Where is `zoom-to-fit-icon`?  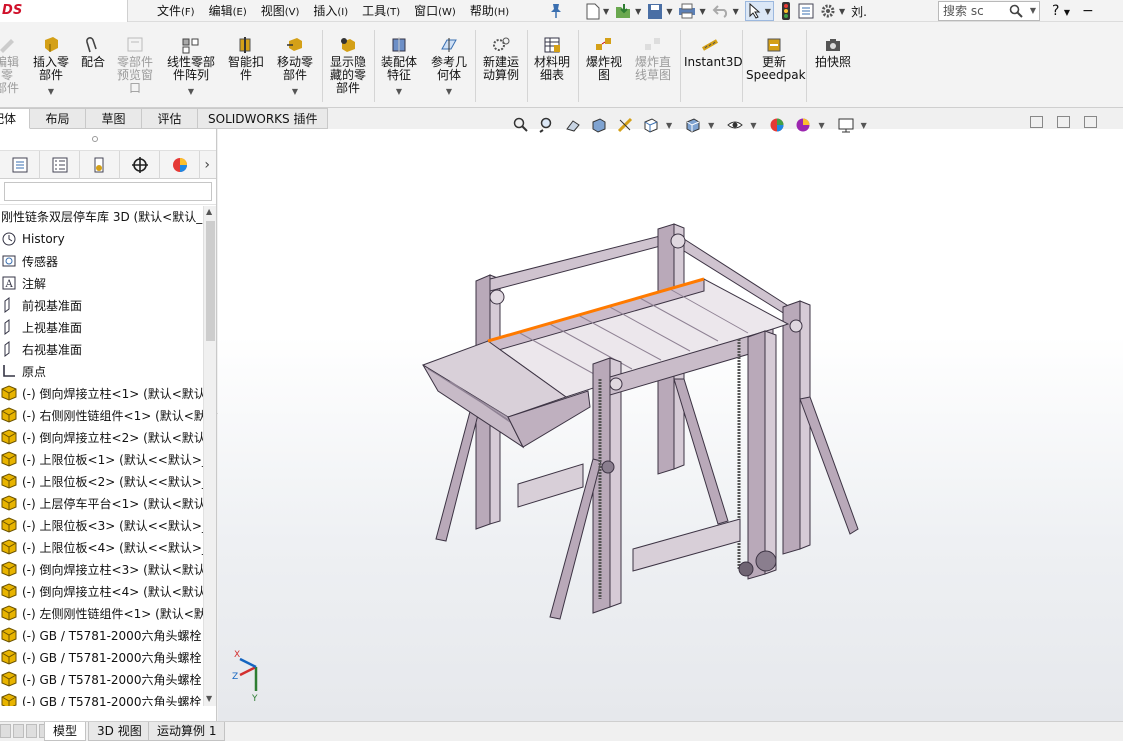 zoom-to-fit-icon is located at coordinates (521, 125).